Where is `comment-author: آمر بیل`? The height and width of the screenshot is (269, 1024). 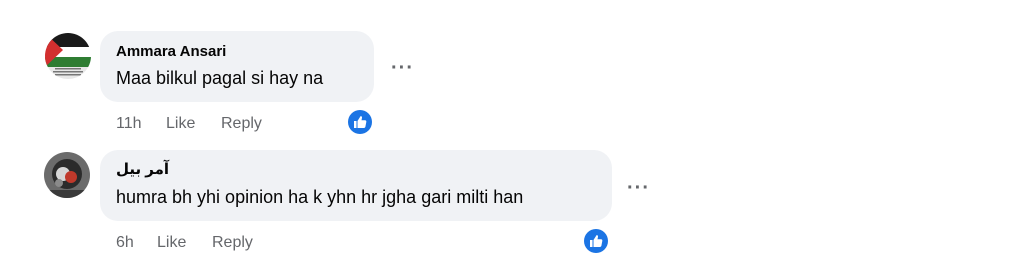 comment-author: آمر بیل is located at coordinates (142, 169).